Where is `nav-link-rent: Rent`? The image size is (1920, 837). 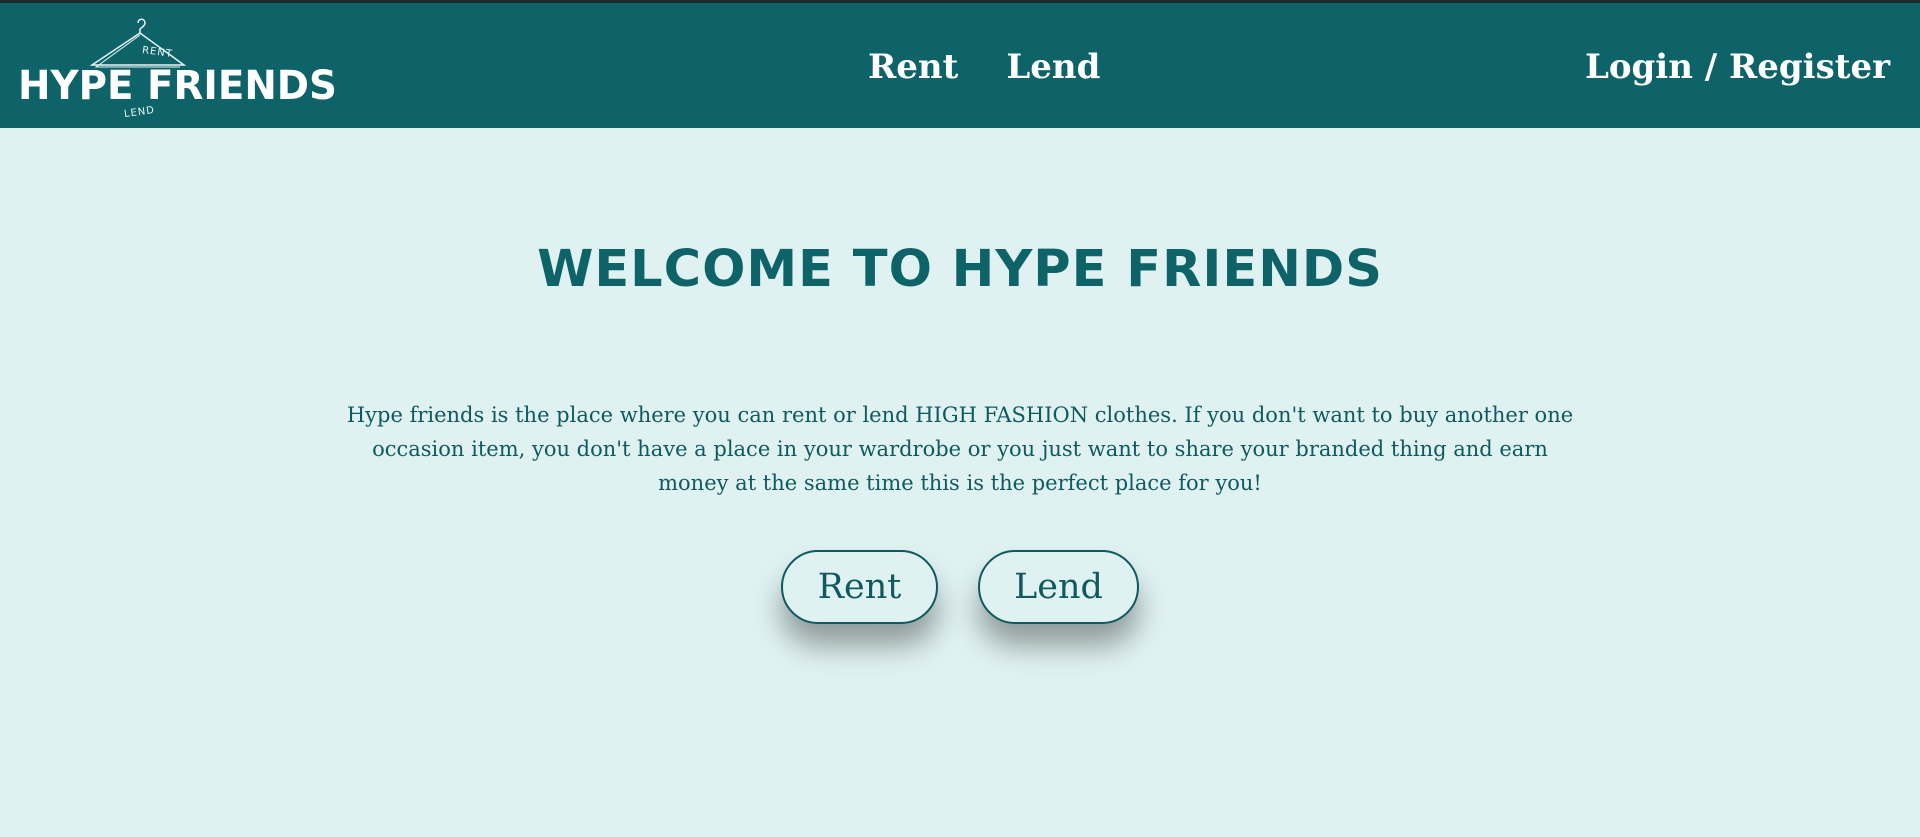 nav-link-rent: Rent is located at coordinates (913, 67).